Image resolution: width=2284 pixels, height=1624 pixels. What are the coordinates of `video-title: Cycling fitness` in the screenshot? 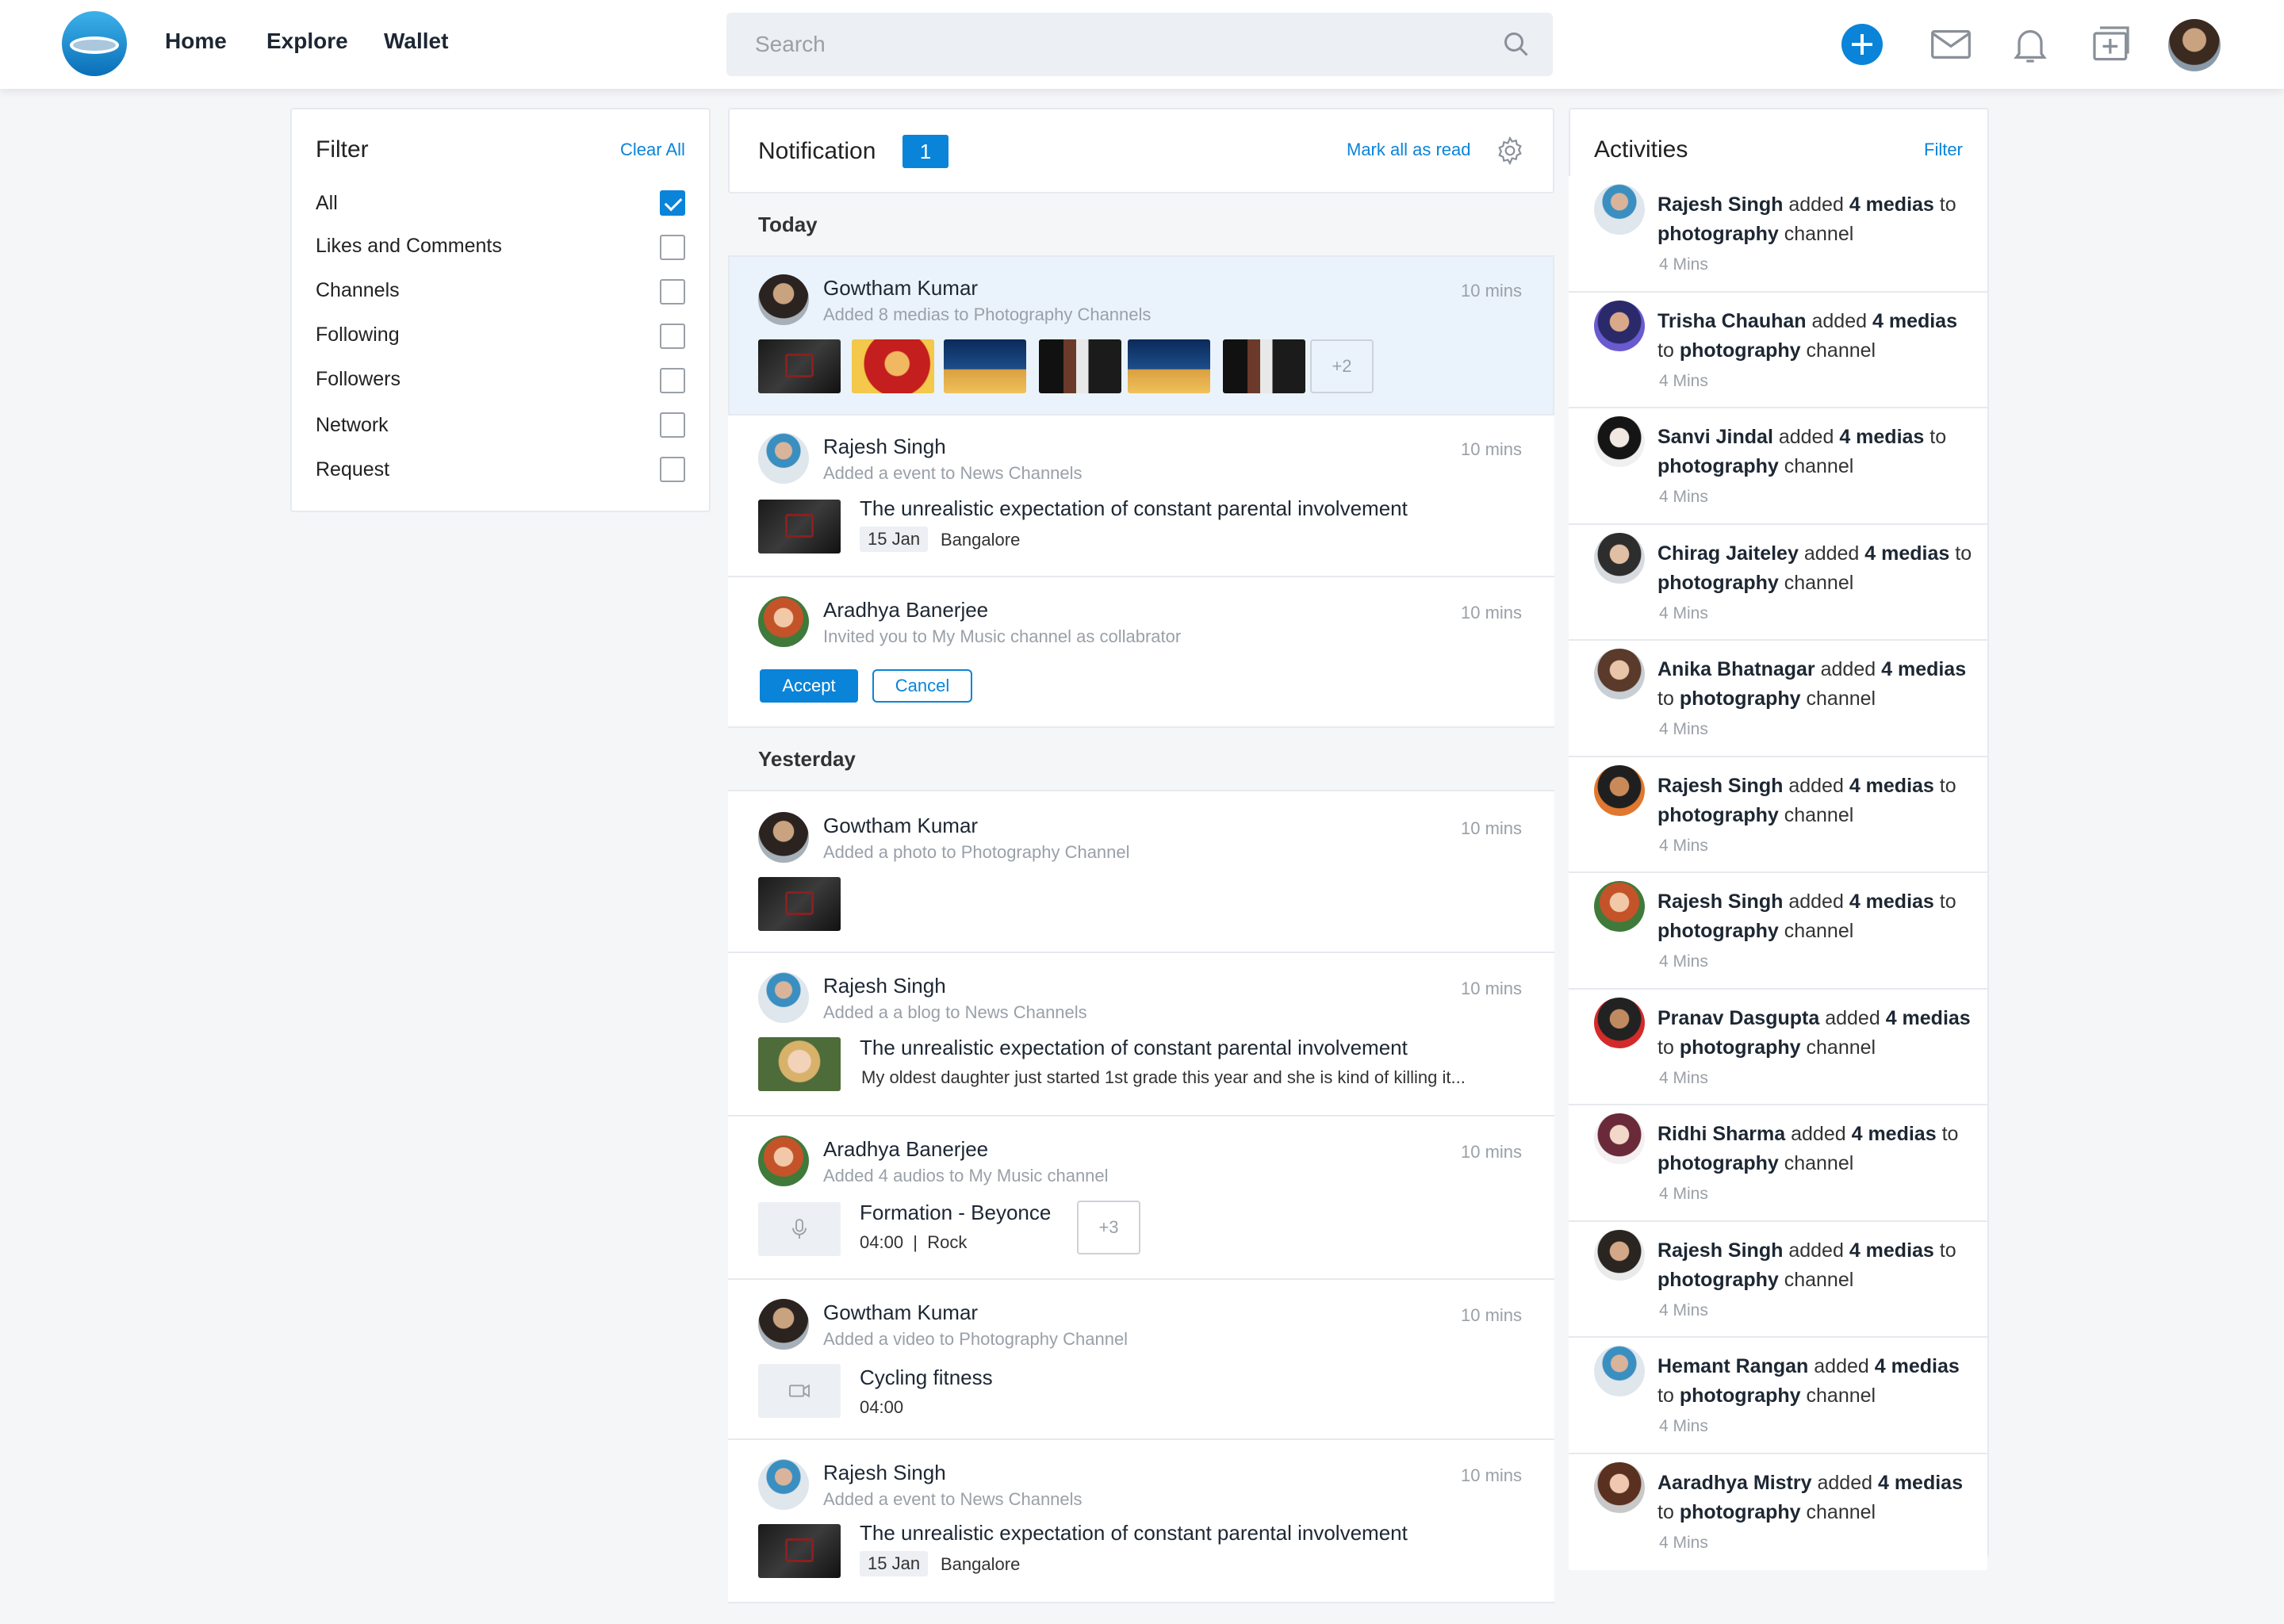 It's located at (926, 1377).